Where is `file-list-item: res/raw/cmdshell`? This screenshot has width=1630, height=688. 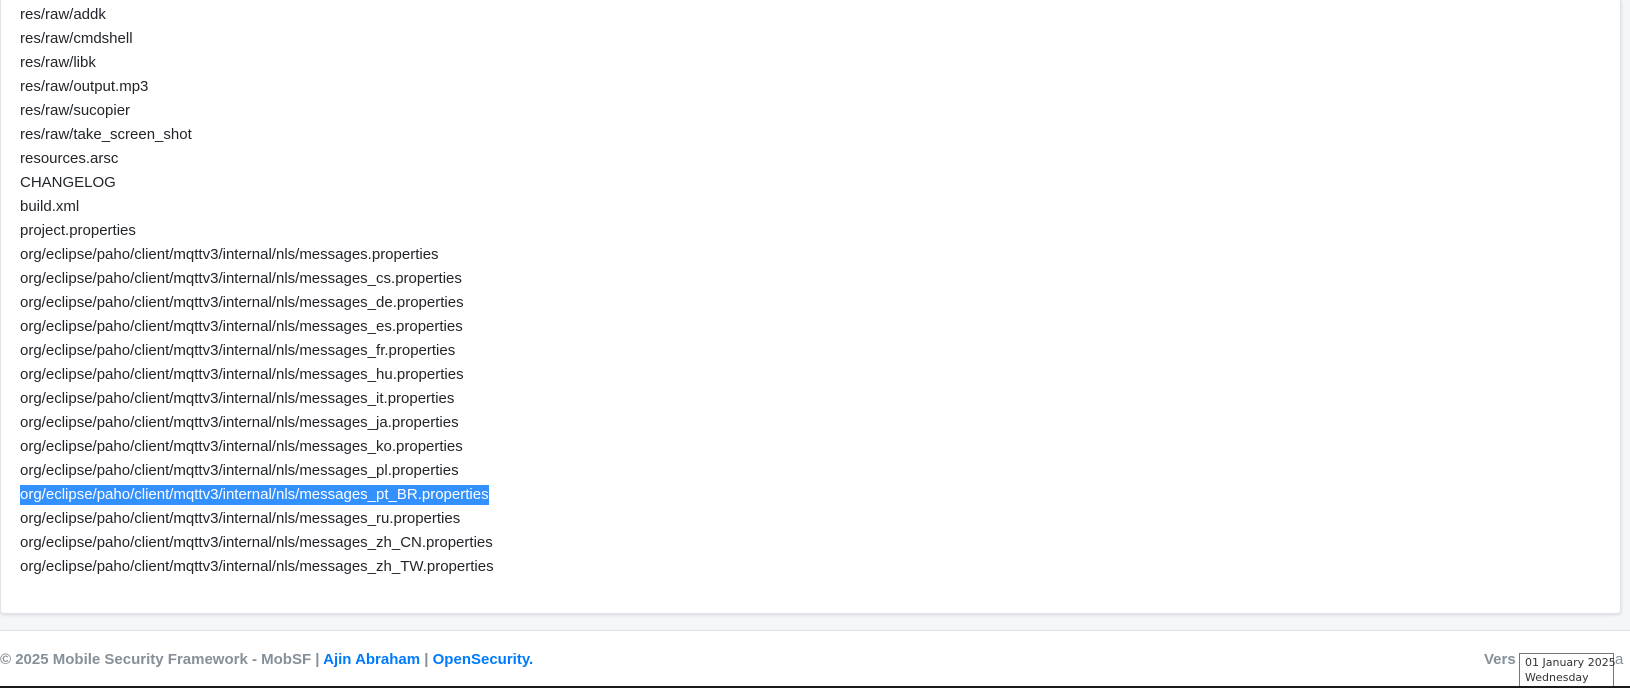
file-list-item: res/raw/cmdshell is located at coordinates (257, 39).